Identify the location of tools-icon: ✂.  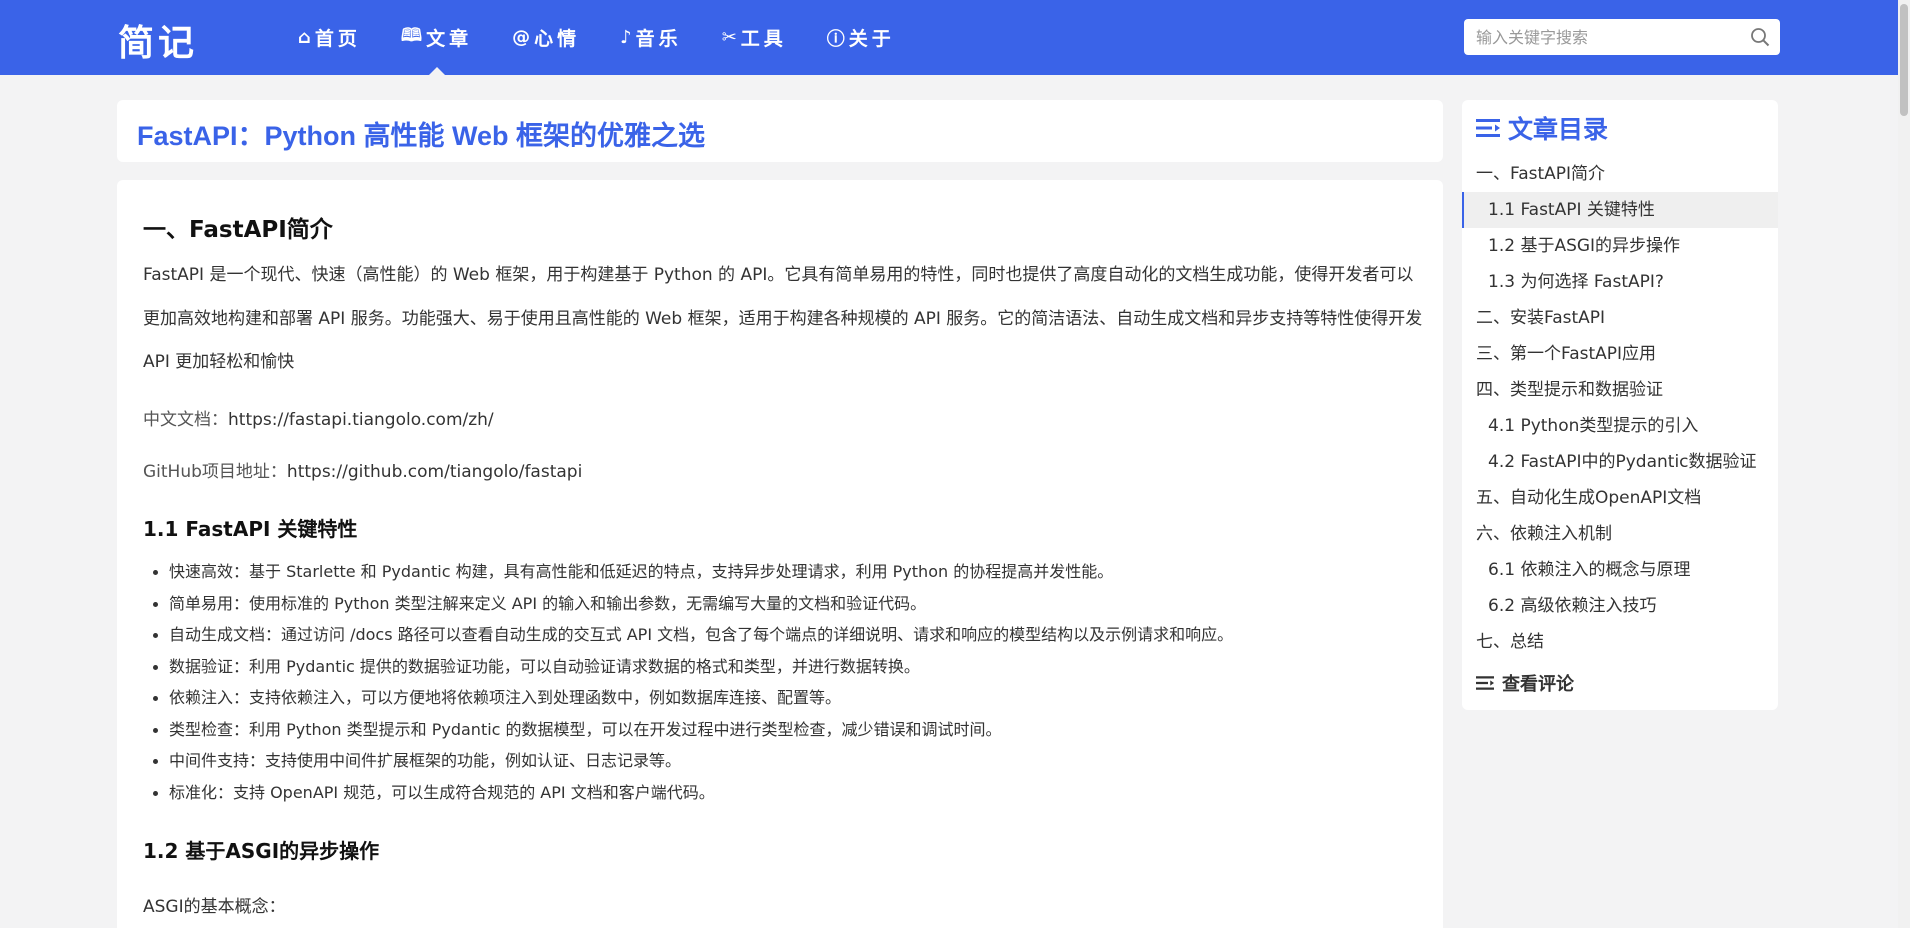
(729, 37).